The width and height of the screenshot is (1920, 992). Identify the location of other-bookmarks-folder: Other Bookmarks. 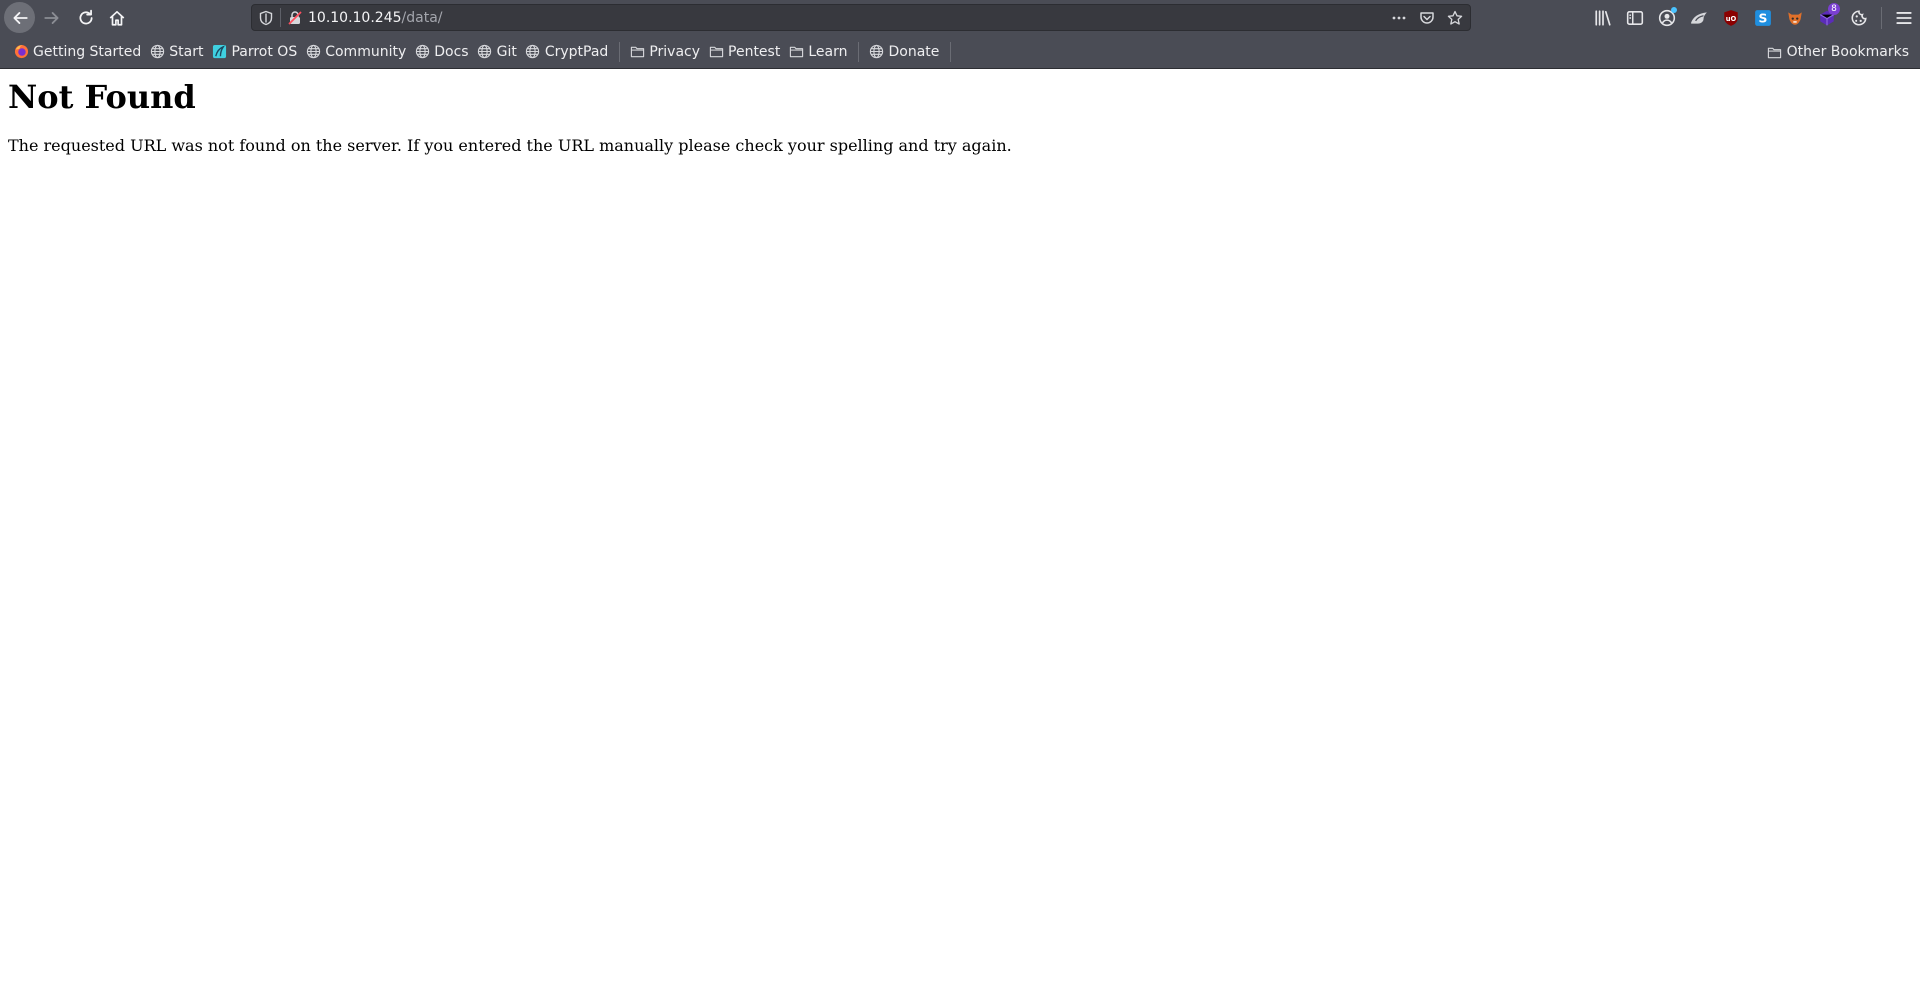
(1839, 52).